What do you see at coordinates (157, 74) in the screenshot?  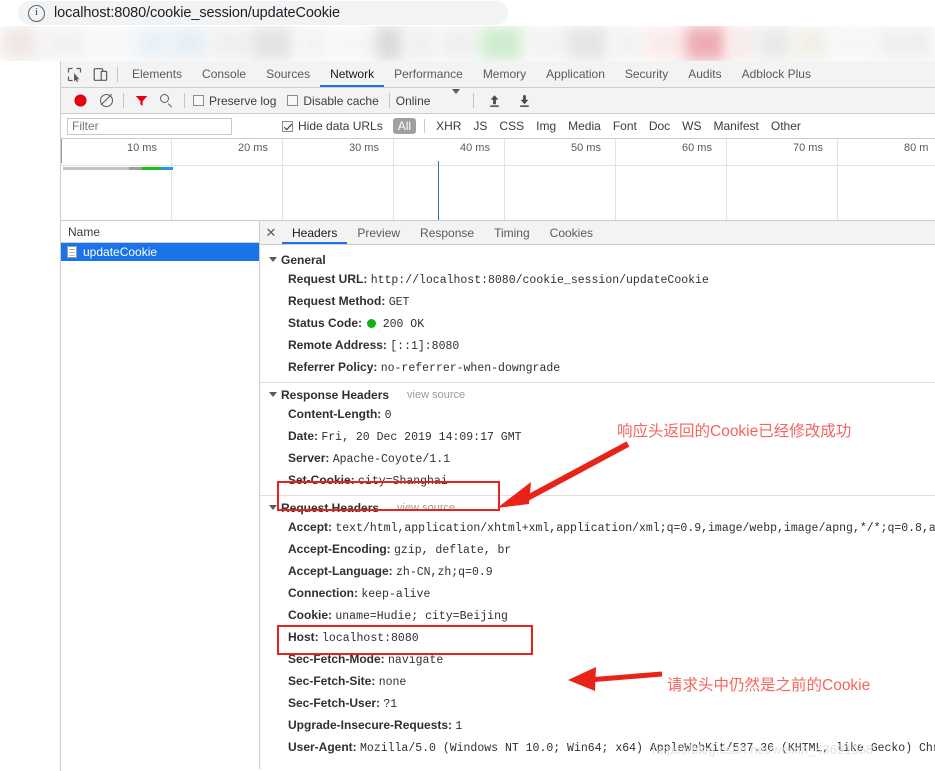 I see `tab-elements: Elements` at bounding box center [157, 74].